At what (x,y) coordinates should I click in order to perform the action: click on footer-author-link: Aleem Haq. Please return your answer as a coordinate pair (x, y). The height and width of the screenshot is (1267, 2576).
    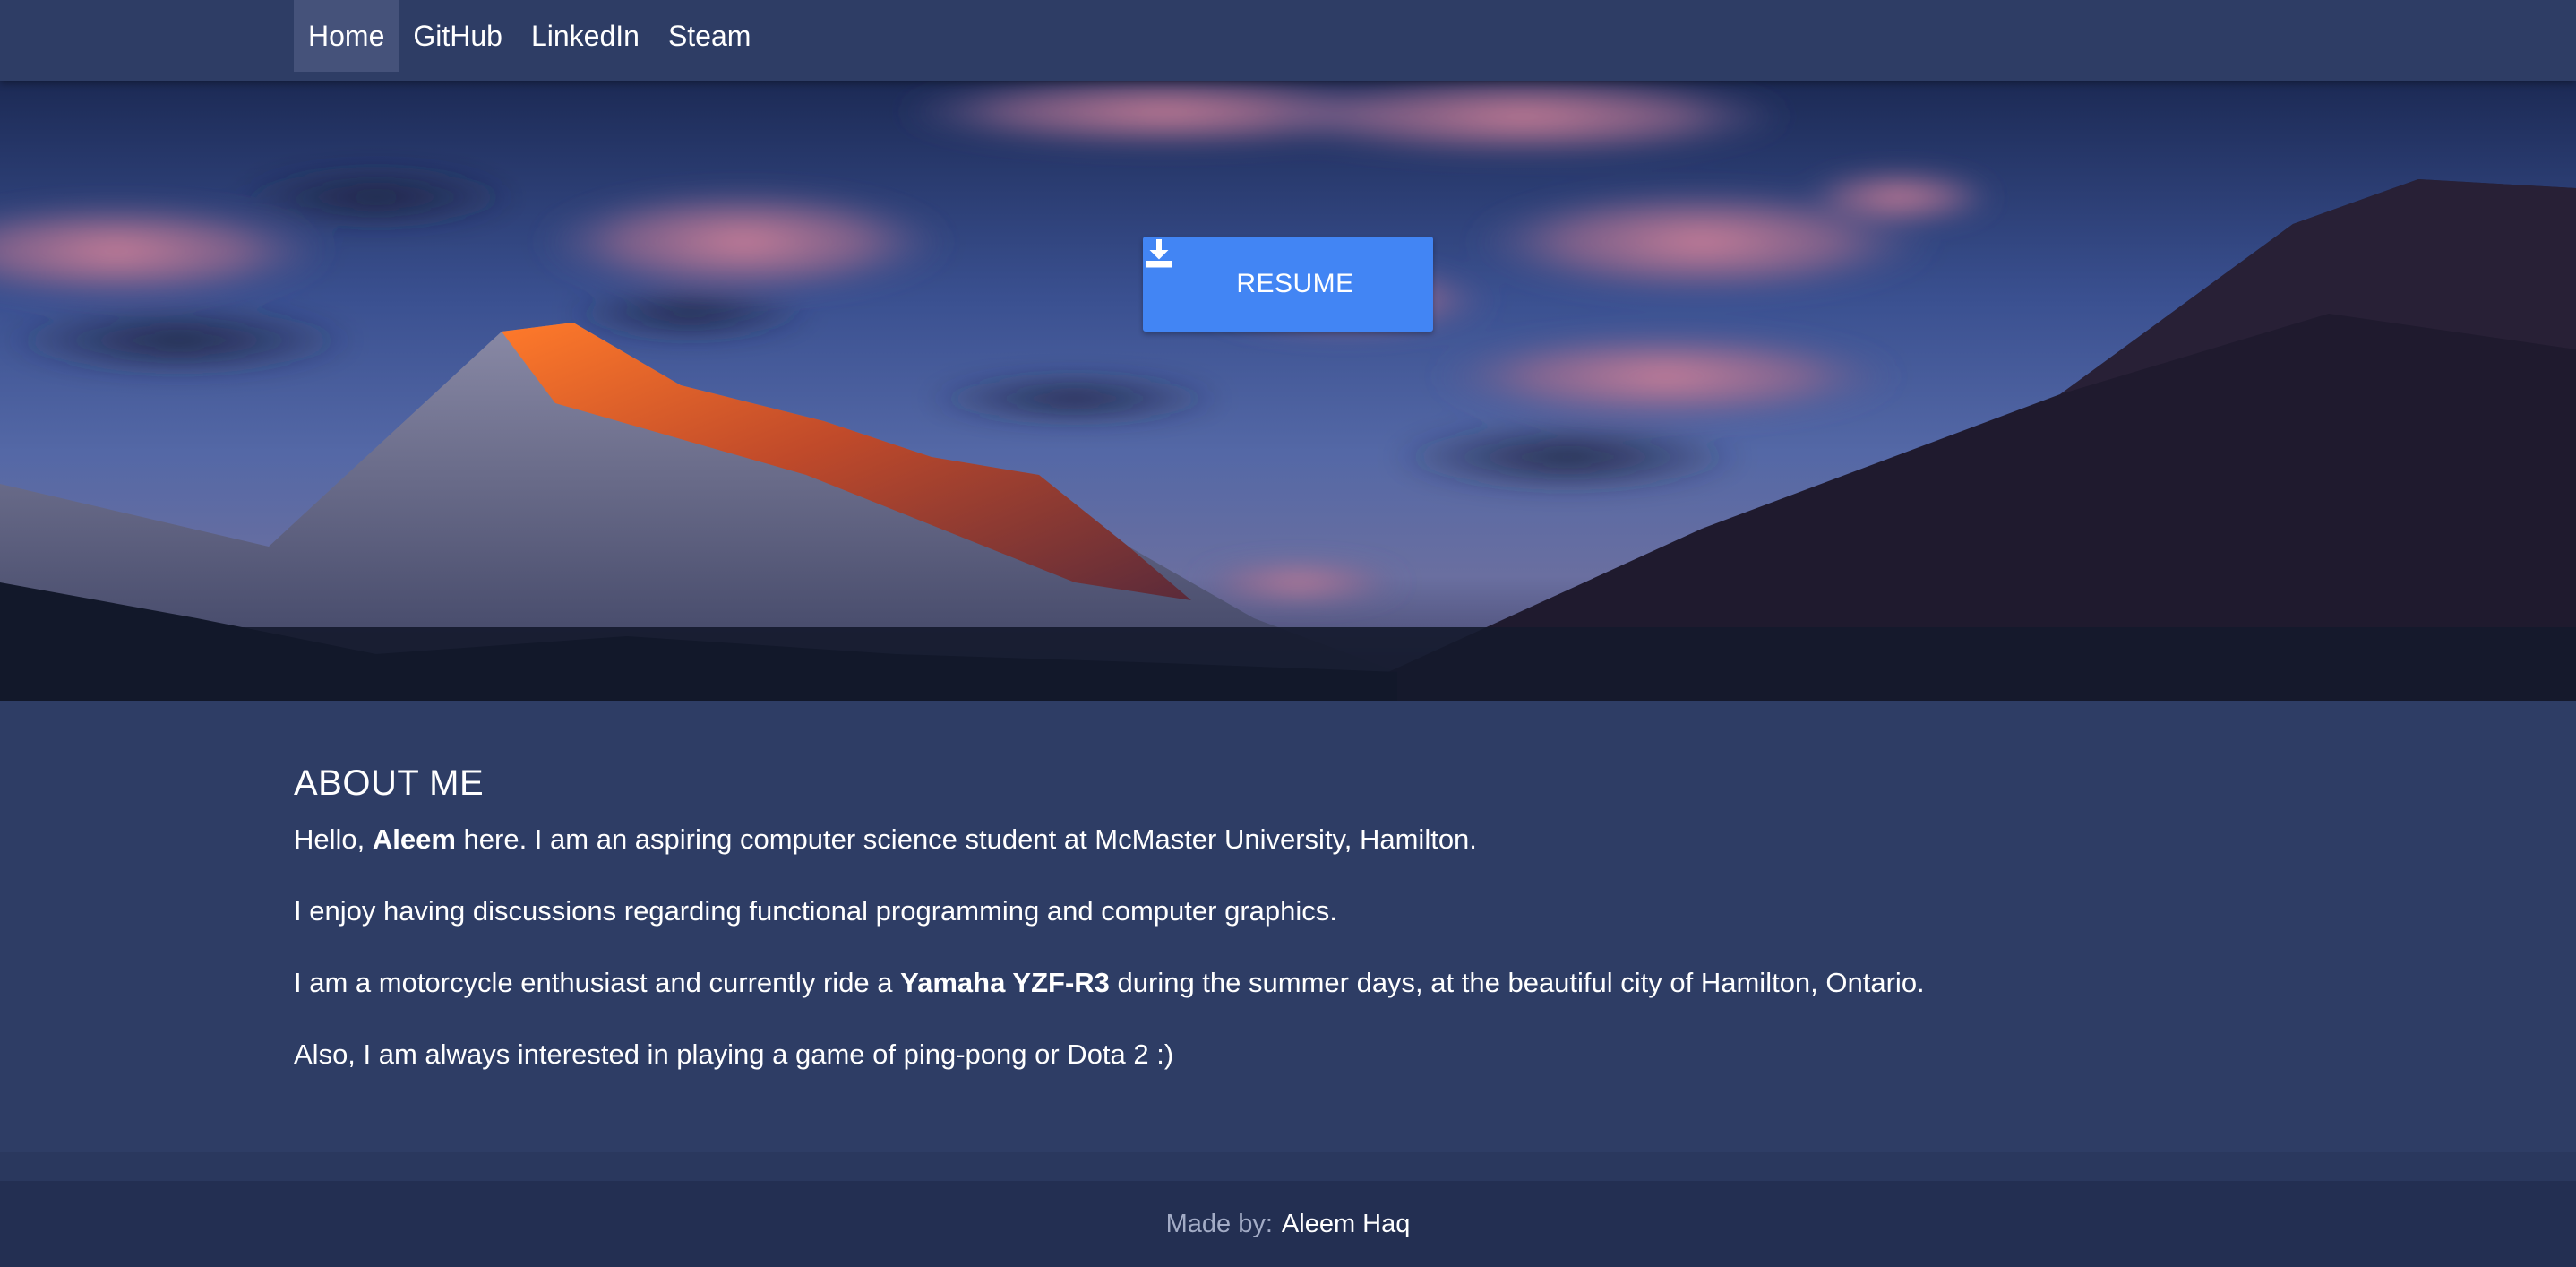
    Looking at the image, I should click on (1346, 1224).